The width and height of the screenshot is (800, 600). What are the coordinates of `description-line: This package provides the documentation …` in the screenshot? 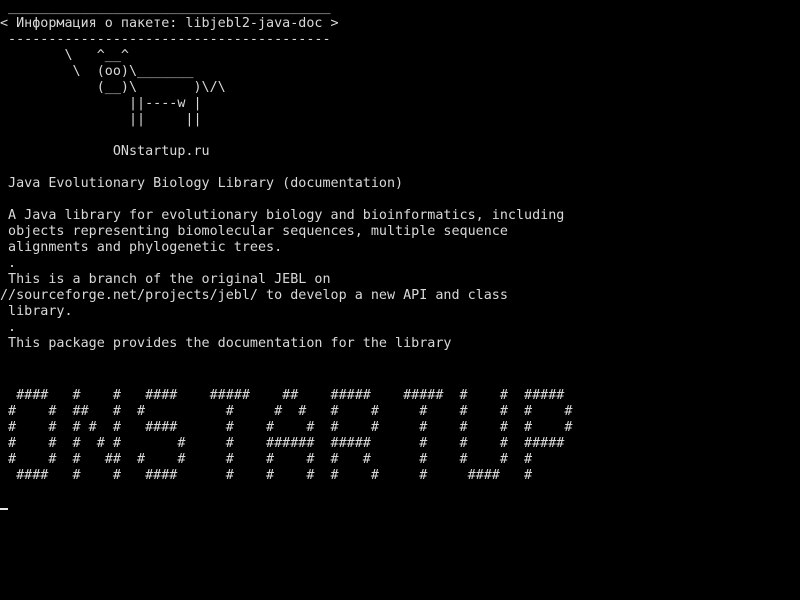 It's located at (226, 343).